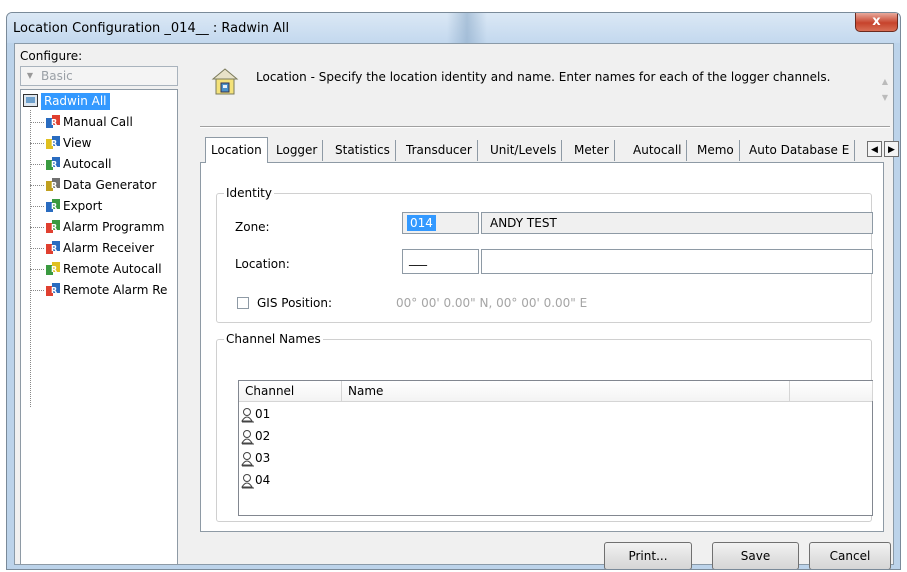 The width and height of the screenshot is (907, 572). Describe the element at coordinates (263, 480) in the screenshot. I see `channel-number: 04` at that location.